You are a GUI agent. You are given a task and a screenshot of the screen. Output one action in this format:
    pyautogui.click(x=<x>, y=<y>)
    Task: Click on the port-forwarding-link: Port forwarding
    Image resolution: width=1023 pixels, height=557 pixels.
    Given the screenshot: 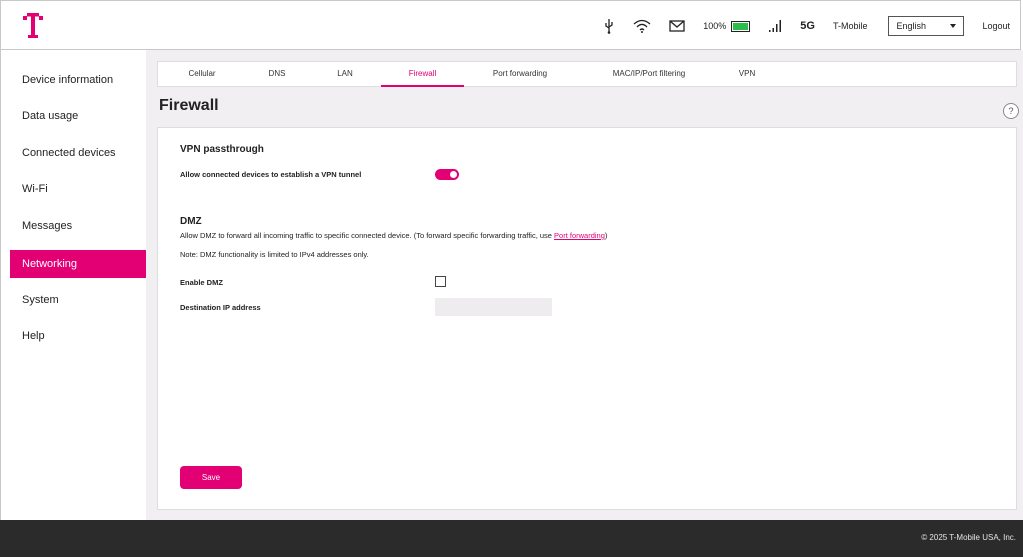 What is the action you would take?
    pyautogui.click(x=579, y=235)
    